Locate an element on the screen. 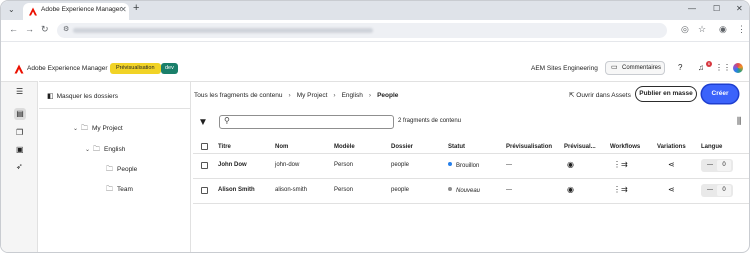  browser-tab: Adobe Experience Manager ✕ is located at coordinates (76, 11).